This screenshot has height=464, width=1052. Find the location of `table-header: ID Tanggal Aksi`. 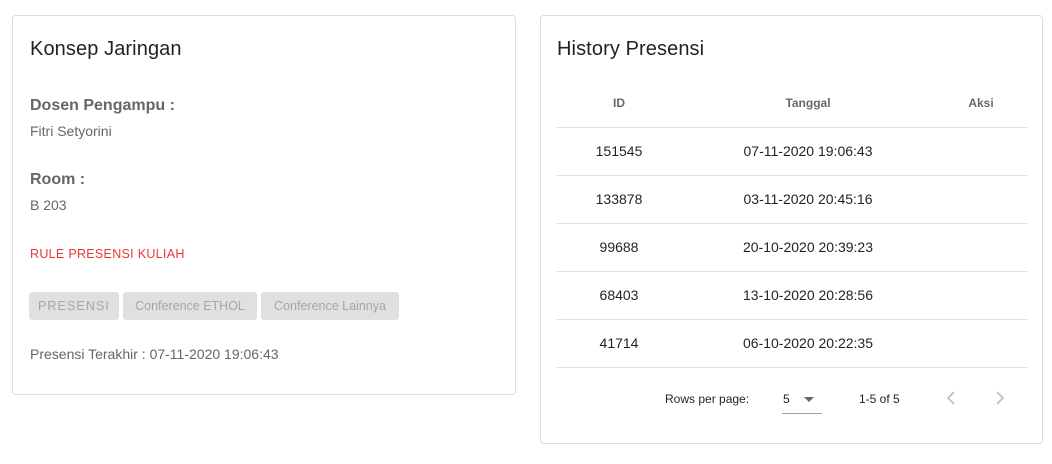

table-header: ID Tanggal Aksi is located at coordinates (792, 104).